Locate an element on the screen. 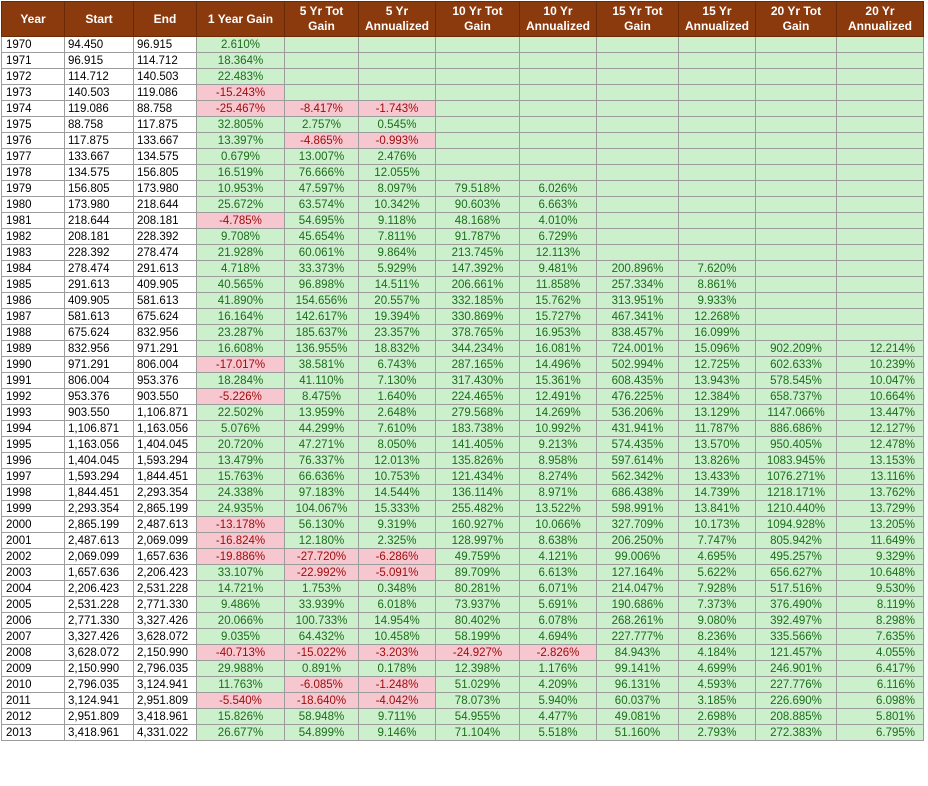 This screenshot has height=786, width=928. cell-ten-yr-tot-gain: 89.709% is located at coordinates (477, 572).